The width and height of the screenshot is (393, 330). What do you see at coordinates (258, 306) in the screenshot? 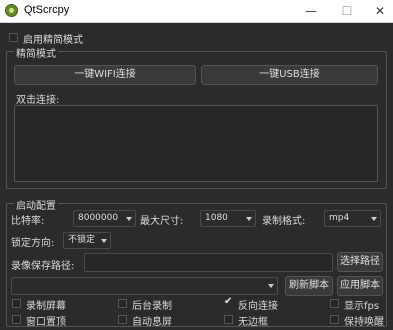
I see `reverse-connection-label: 反向连接` at bounding box center [258, 306].